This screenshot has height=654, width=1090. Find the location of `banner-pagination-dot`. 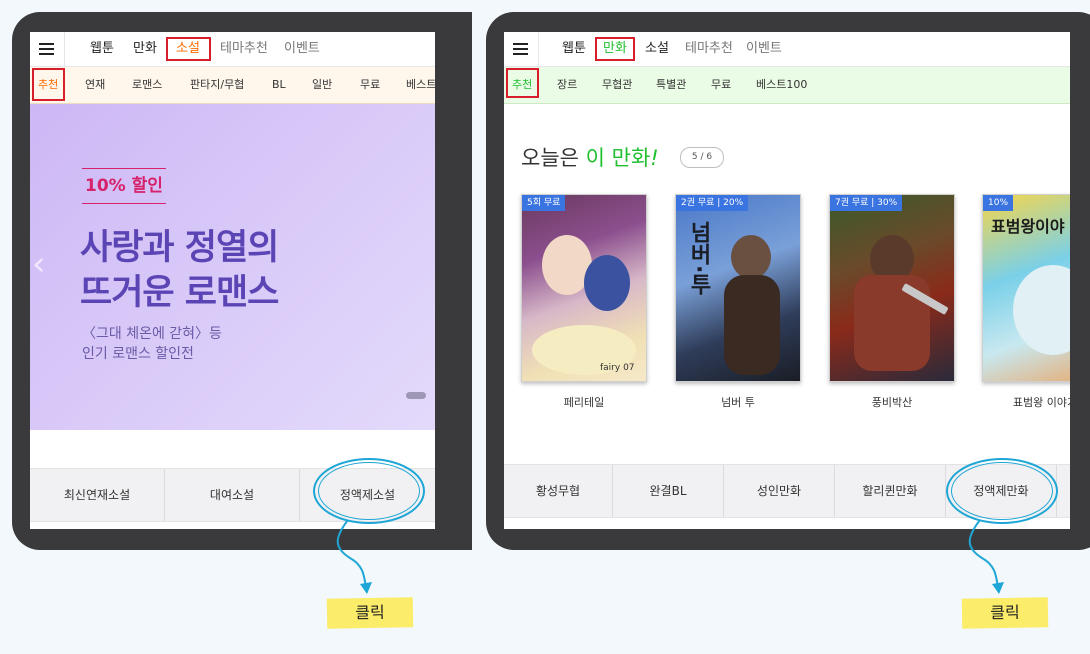

banner-pagination-dot is located at coordinates (416, 395).